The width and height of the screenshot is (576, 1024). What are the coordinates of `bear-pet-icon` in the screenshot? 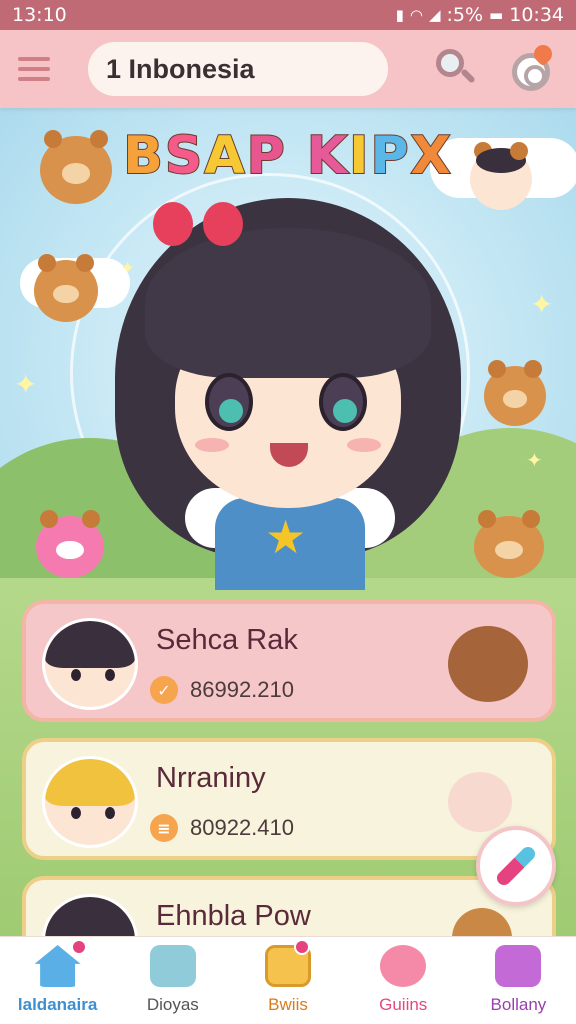 It's located at (488, 664).